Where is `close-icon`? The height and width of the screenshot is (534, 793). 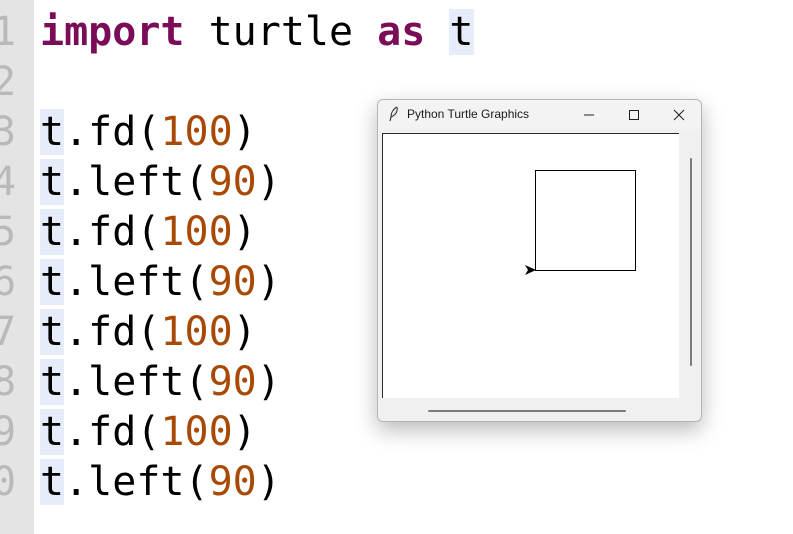
close-icon is located at coordinates (679, 115).